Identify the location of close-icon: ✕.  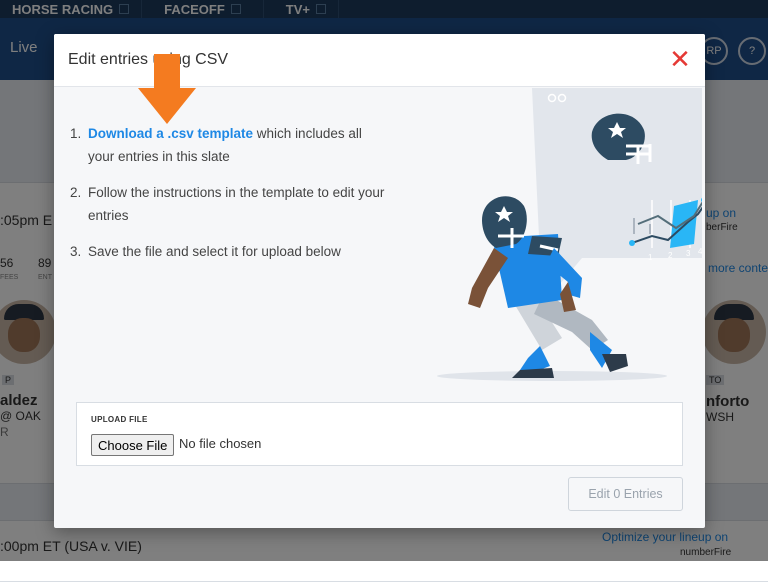
(680, 59).